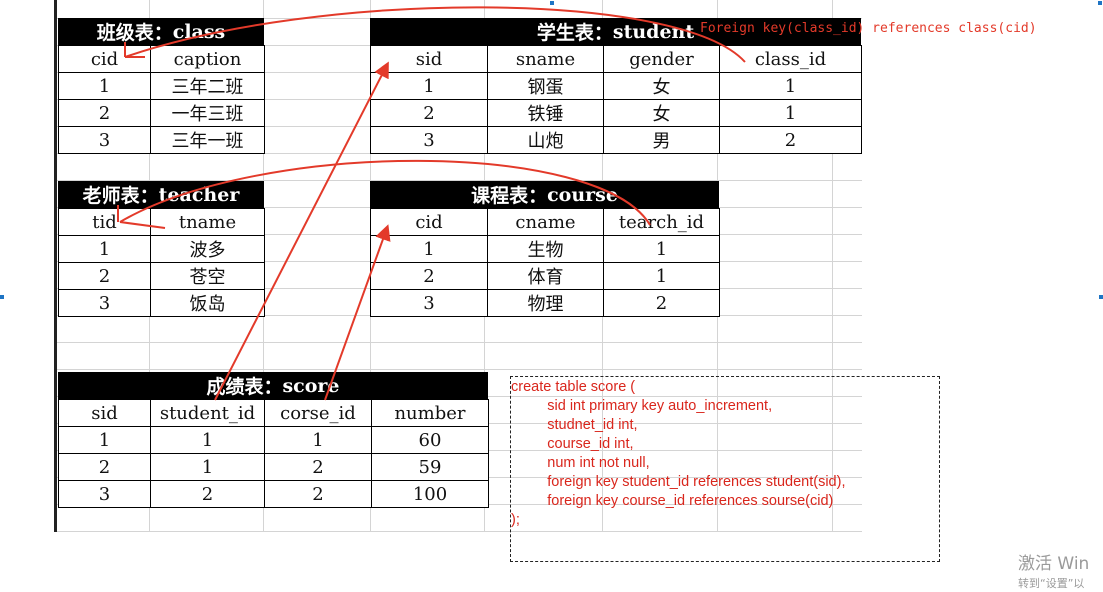 The width and height of the screenshot is (1103, 592). What do you see at coordinates (1100, 3) in the screenshot?
I see `resize-handle-top-right` at bounding box center [1100, 3].